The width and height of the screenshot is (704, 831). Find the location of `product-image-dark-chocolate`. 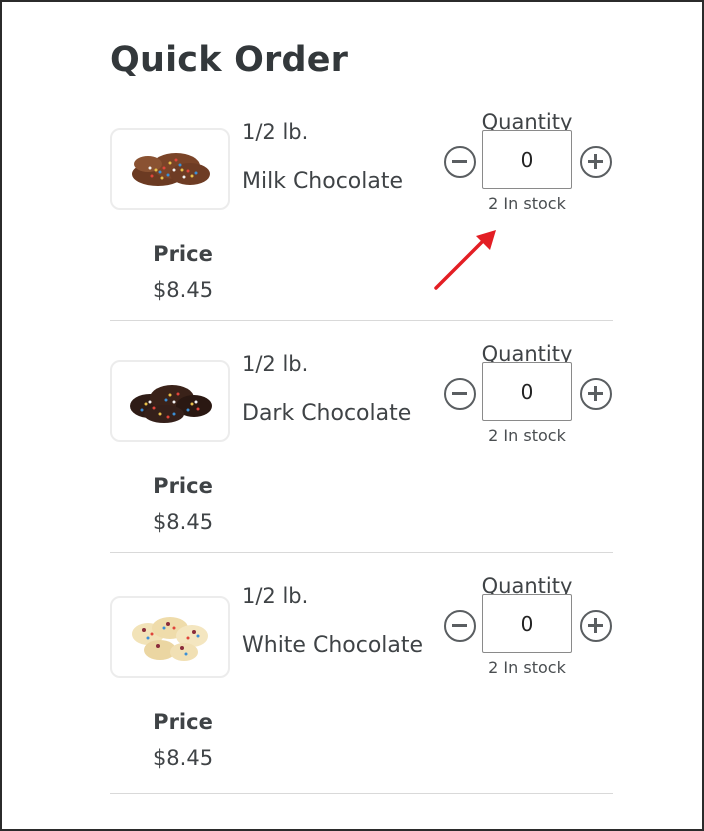

product-image-dark-chocolate is located at coordinates (170, 401).